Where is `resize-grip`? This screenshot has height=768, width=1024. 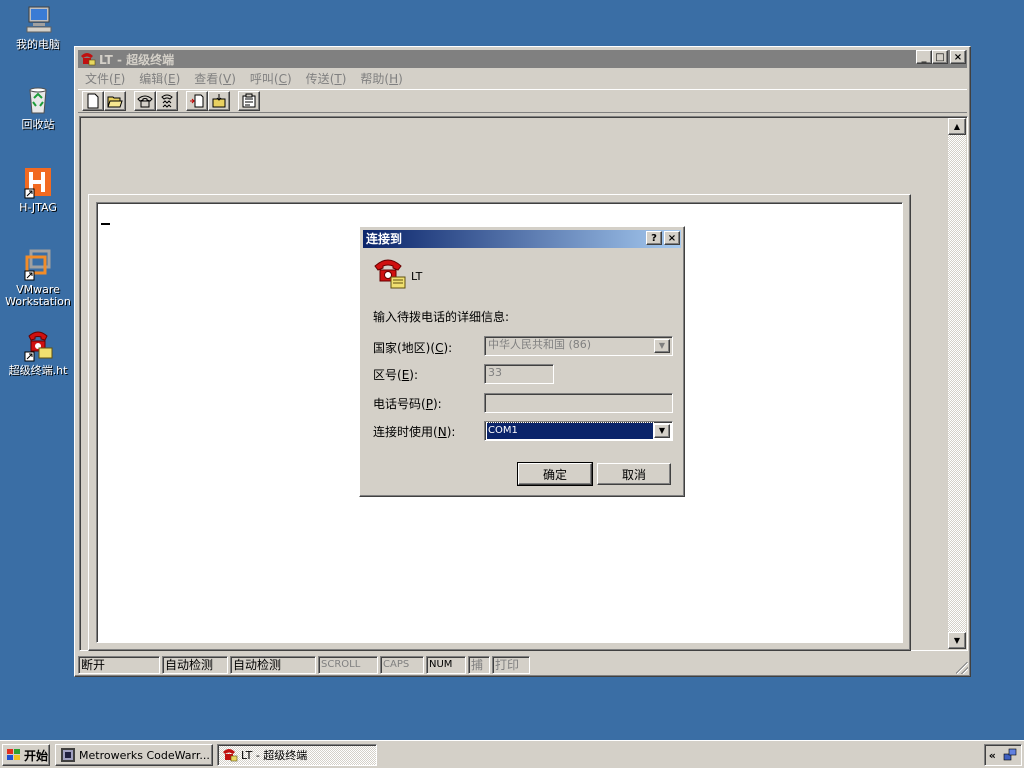 resize-grip is located at coordinates (962, 668).